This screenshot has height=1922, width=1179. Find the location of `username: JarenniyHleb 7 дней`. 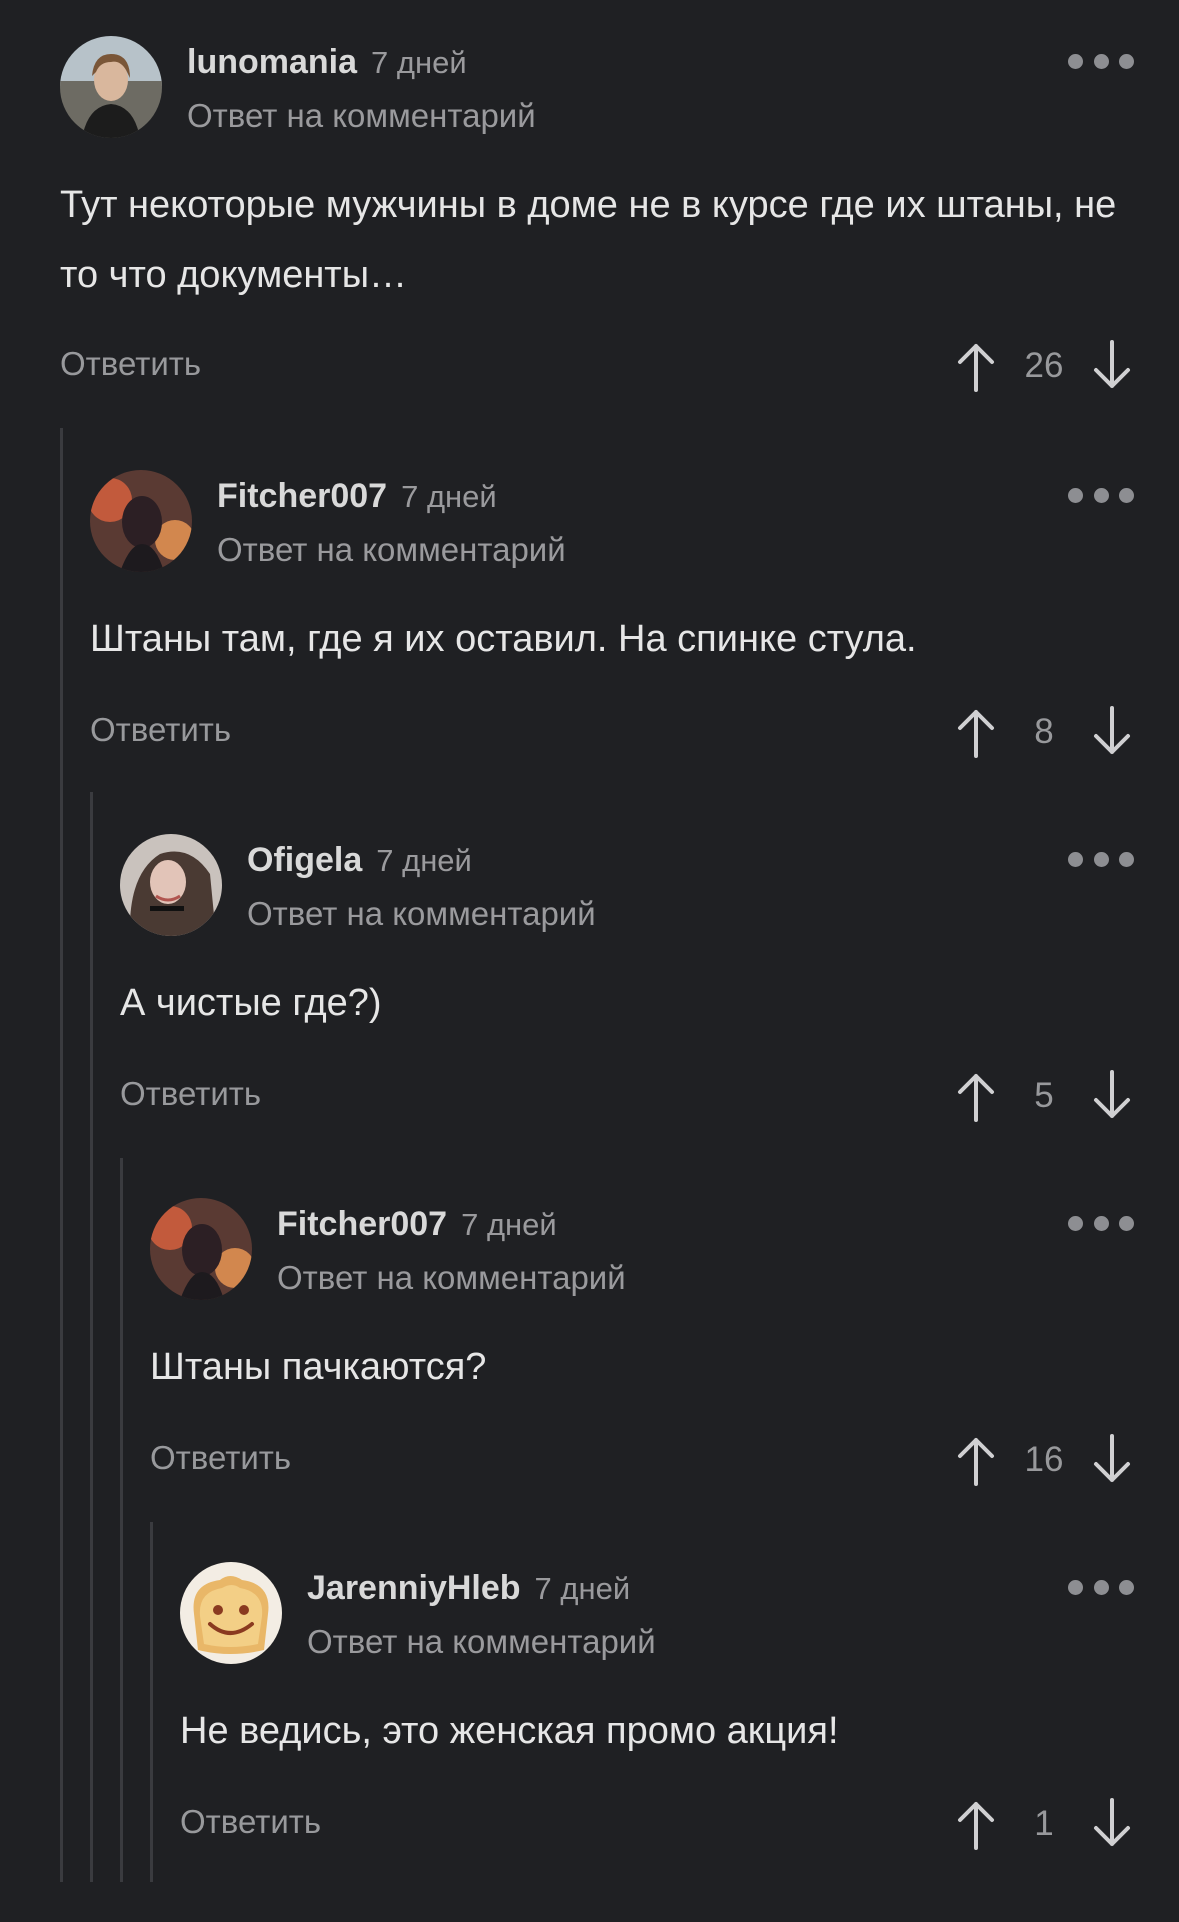

username: JarenniyHleb 7 дней is located at coordinates (468, 1588).